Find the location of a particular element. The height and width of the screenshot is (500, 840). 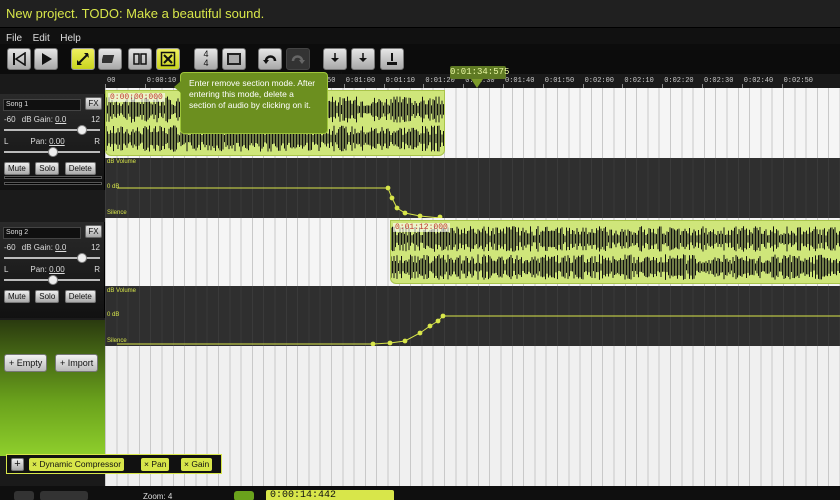

redo-icon is located at coordinates (298, 59).